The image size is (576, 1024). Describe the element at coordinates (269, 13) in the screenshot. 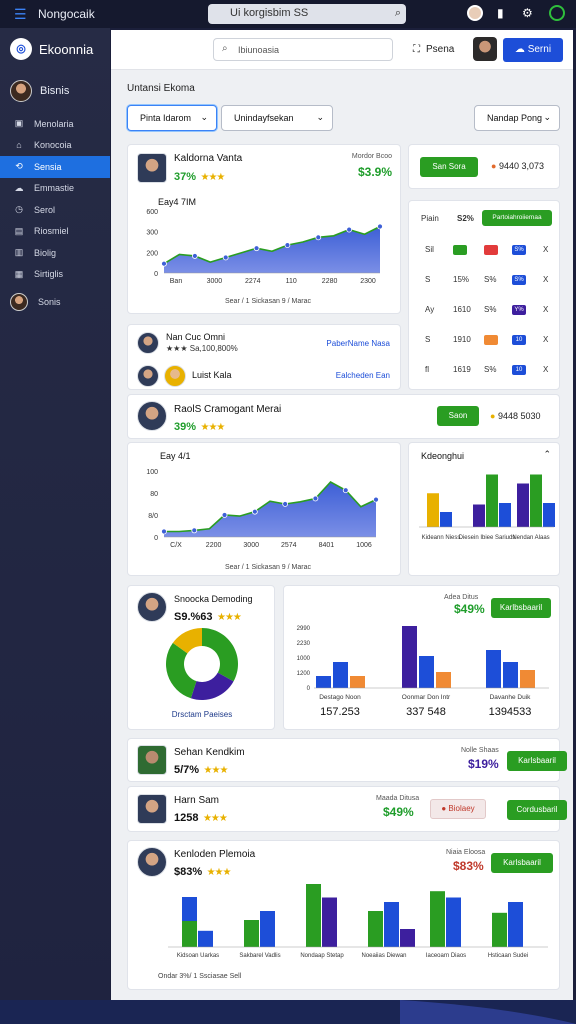

I see `address-text: Ui korgisbim SS` at that location.